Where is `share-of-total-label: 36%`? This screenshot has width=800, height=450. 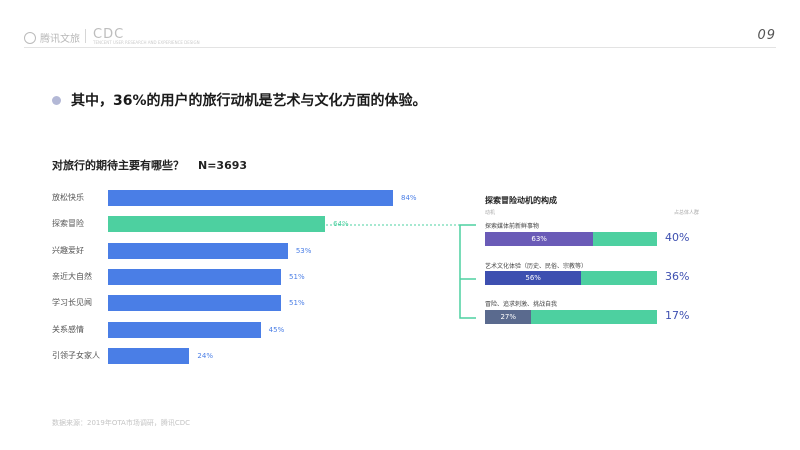 share-of-total-label: 36% is located at coordinates (677, 276).